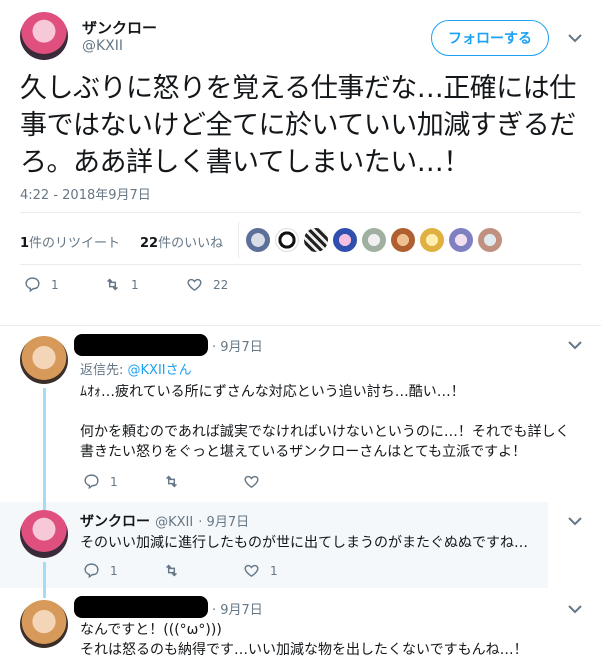 The width and height of the screenshot is (601, 667). Describe the element at coordinates (221, 284) in the screenshot. I see `like-count: 22` at that location.